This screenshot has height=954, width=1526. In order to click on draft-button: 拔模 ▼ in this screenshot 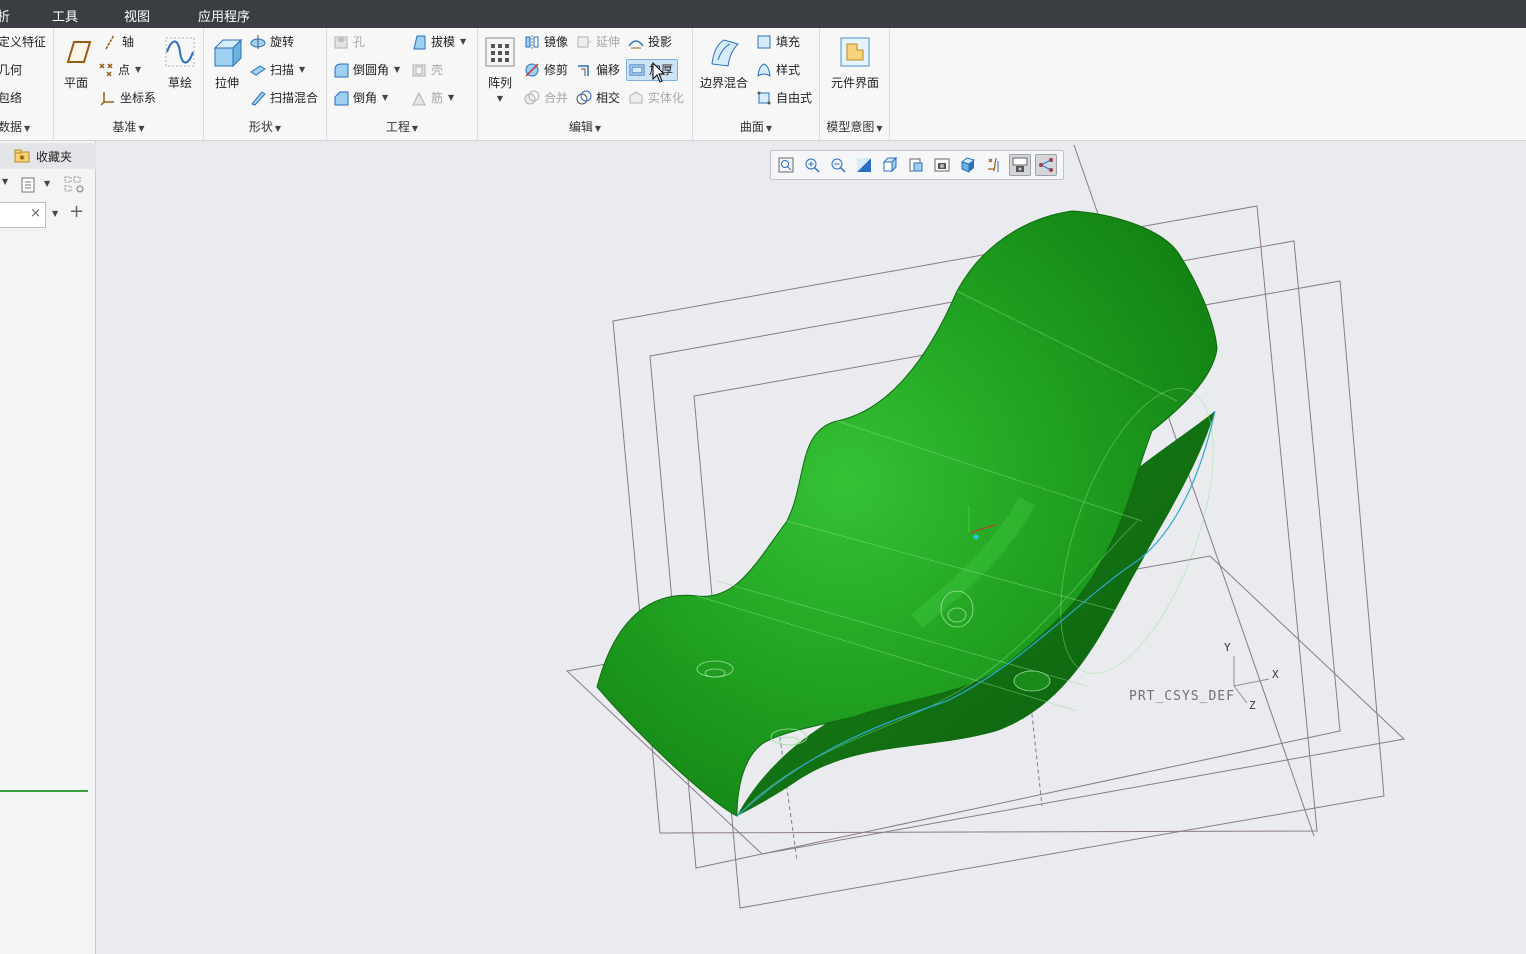, I will do `click(438, 42)`.